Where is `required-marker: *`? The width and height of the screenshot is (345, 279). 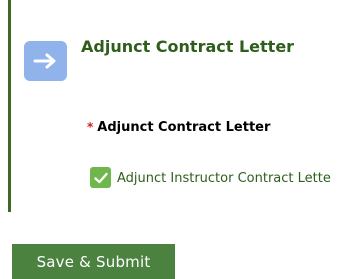 required-marker: * is located at coordinates (90, 127).